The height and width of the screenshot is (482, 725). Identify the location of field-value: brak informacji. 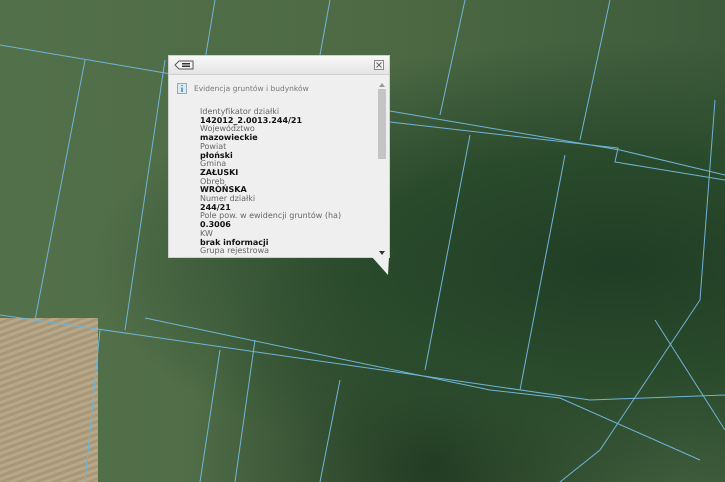
(235, 242).